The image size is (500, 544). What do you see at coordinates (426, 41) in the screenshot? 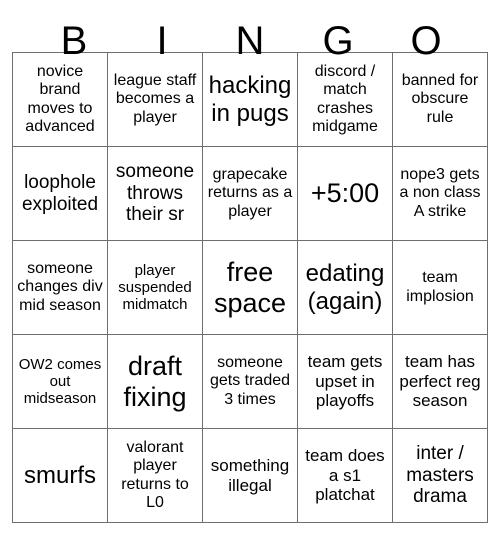
I see `bingo-header-letter-o: O` at bounding box center [426, 41].